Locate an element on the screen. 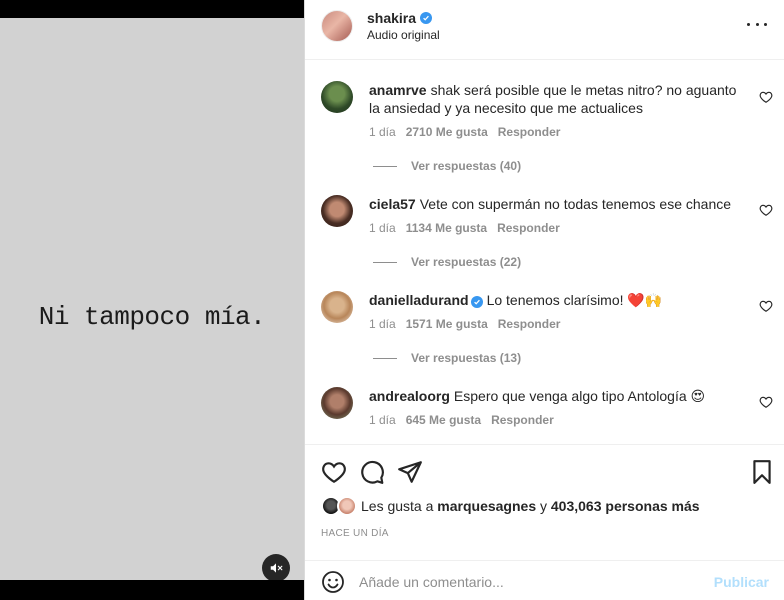 The width and height of the screenshot is (784, 600). author-username: shakira is located at coordinates (400, 18).